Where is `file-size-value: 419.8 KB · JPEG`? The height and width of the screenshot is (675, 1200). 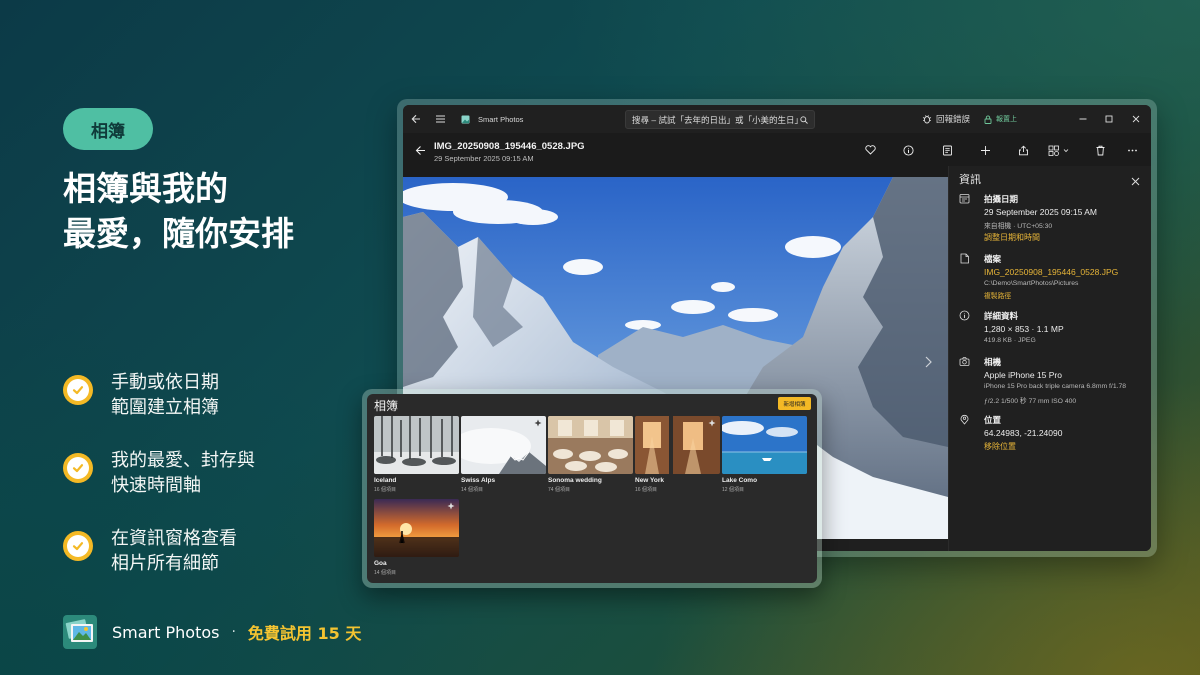 file-size-value: 419.8 KB · JPEG is located at coordinates (1010, 340).